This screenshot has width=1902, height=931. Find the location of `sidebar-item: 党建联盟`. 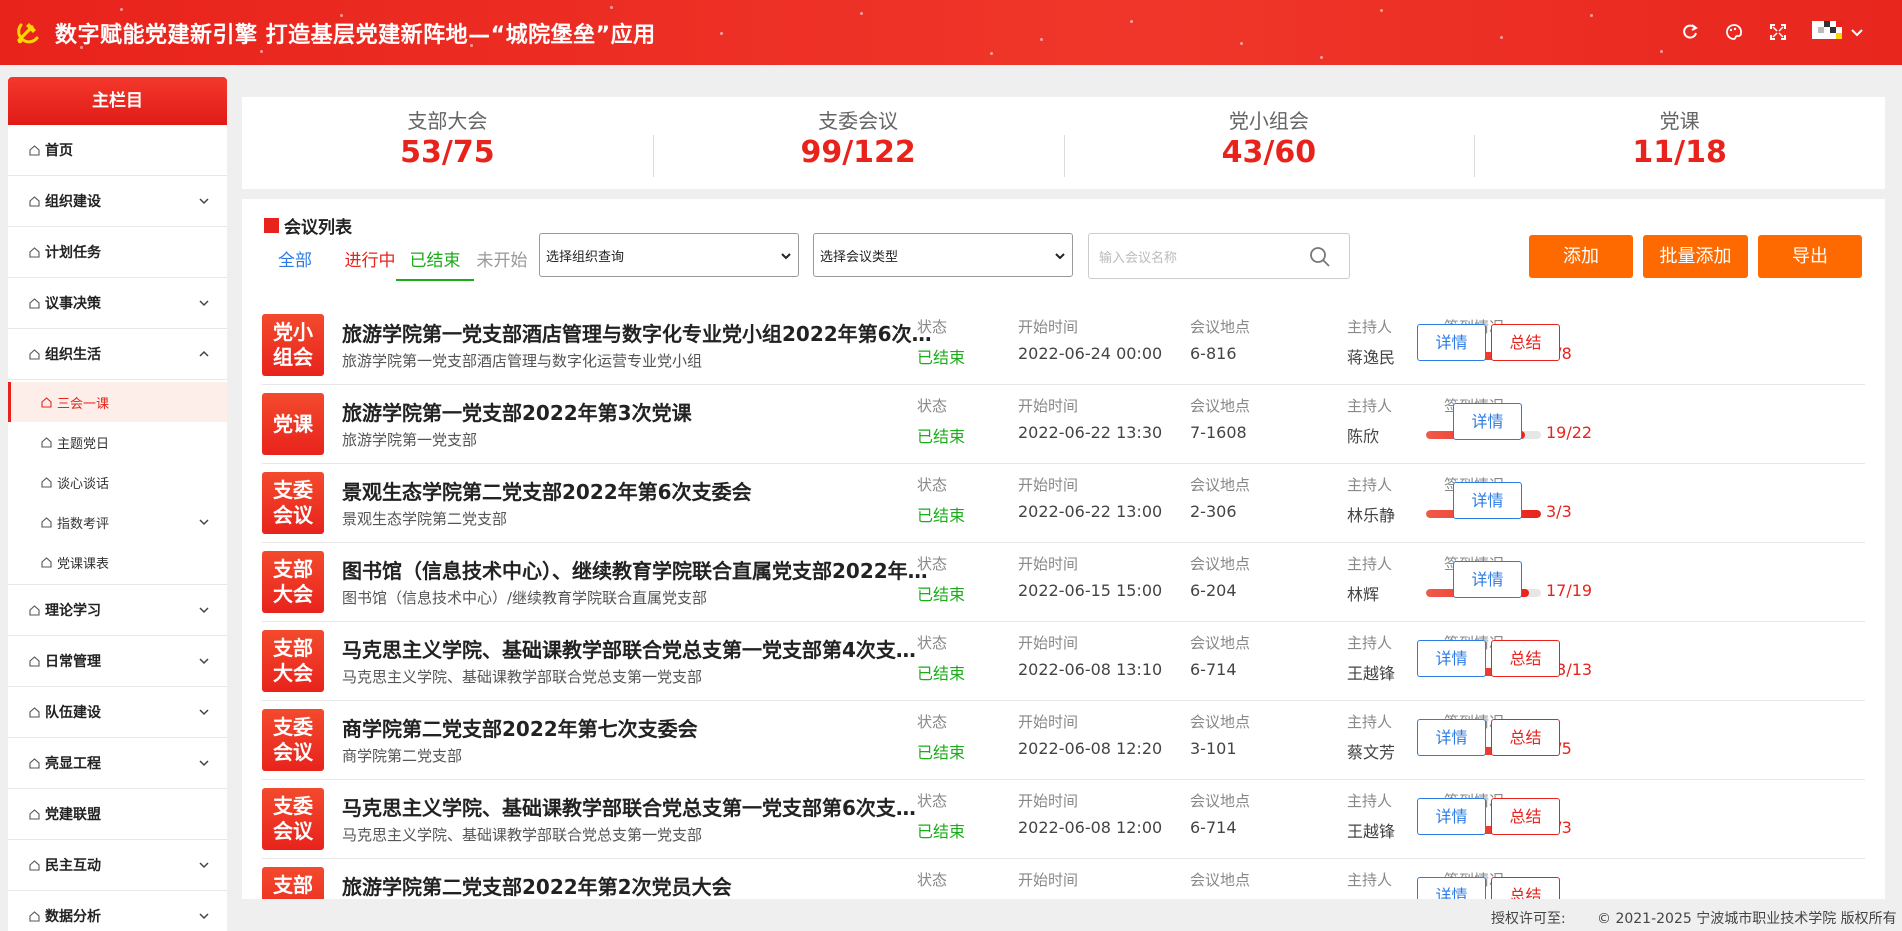

sidebar-item: 党建联盟 is located at coordinates (117, 814).